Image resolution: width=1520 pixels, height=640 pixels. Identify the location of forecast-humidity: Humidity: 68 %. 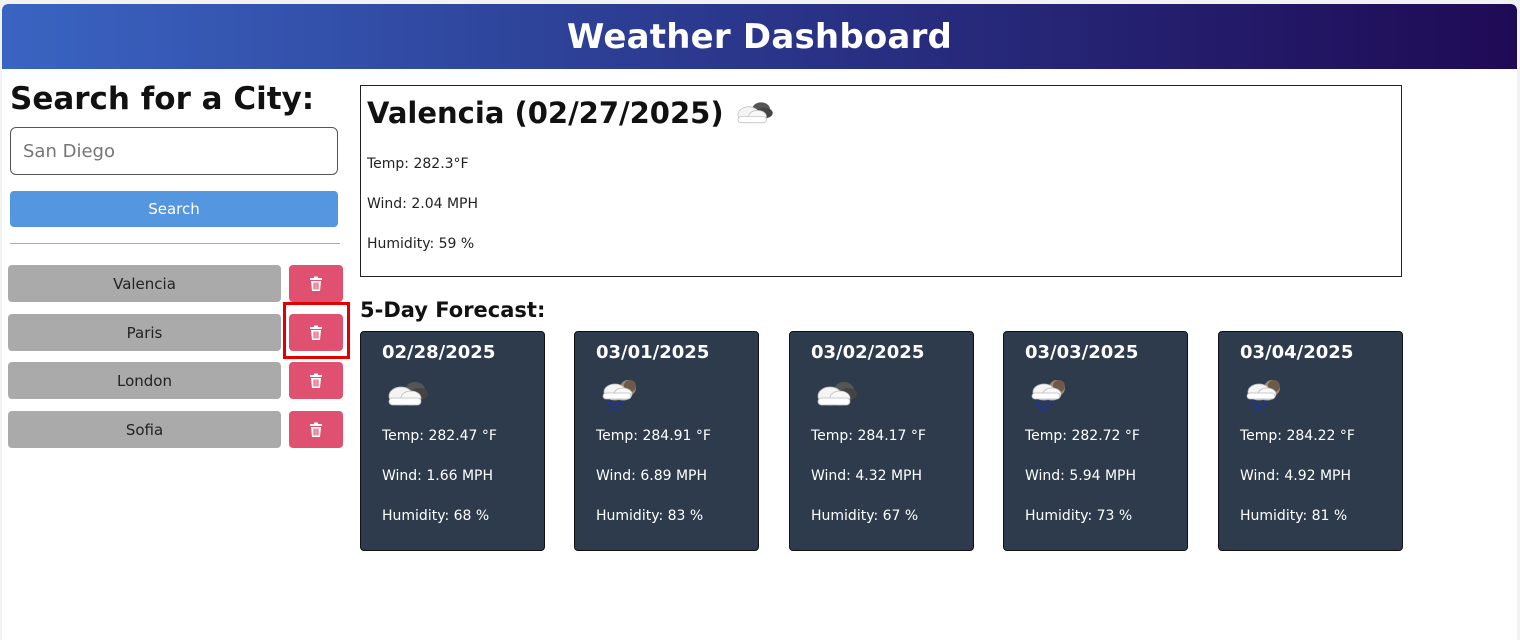
(436, 516).